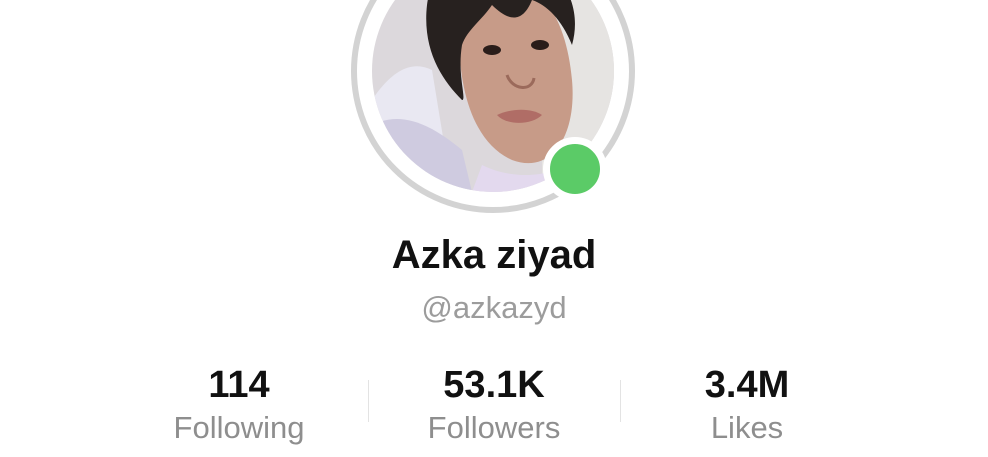  Describe the element at coordinates (494, 385) in the screenshot. I see `followers-count: 53.1K` at that location.